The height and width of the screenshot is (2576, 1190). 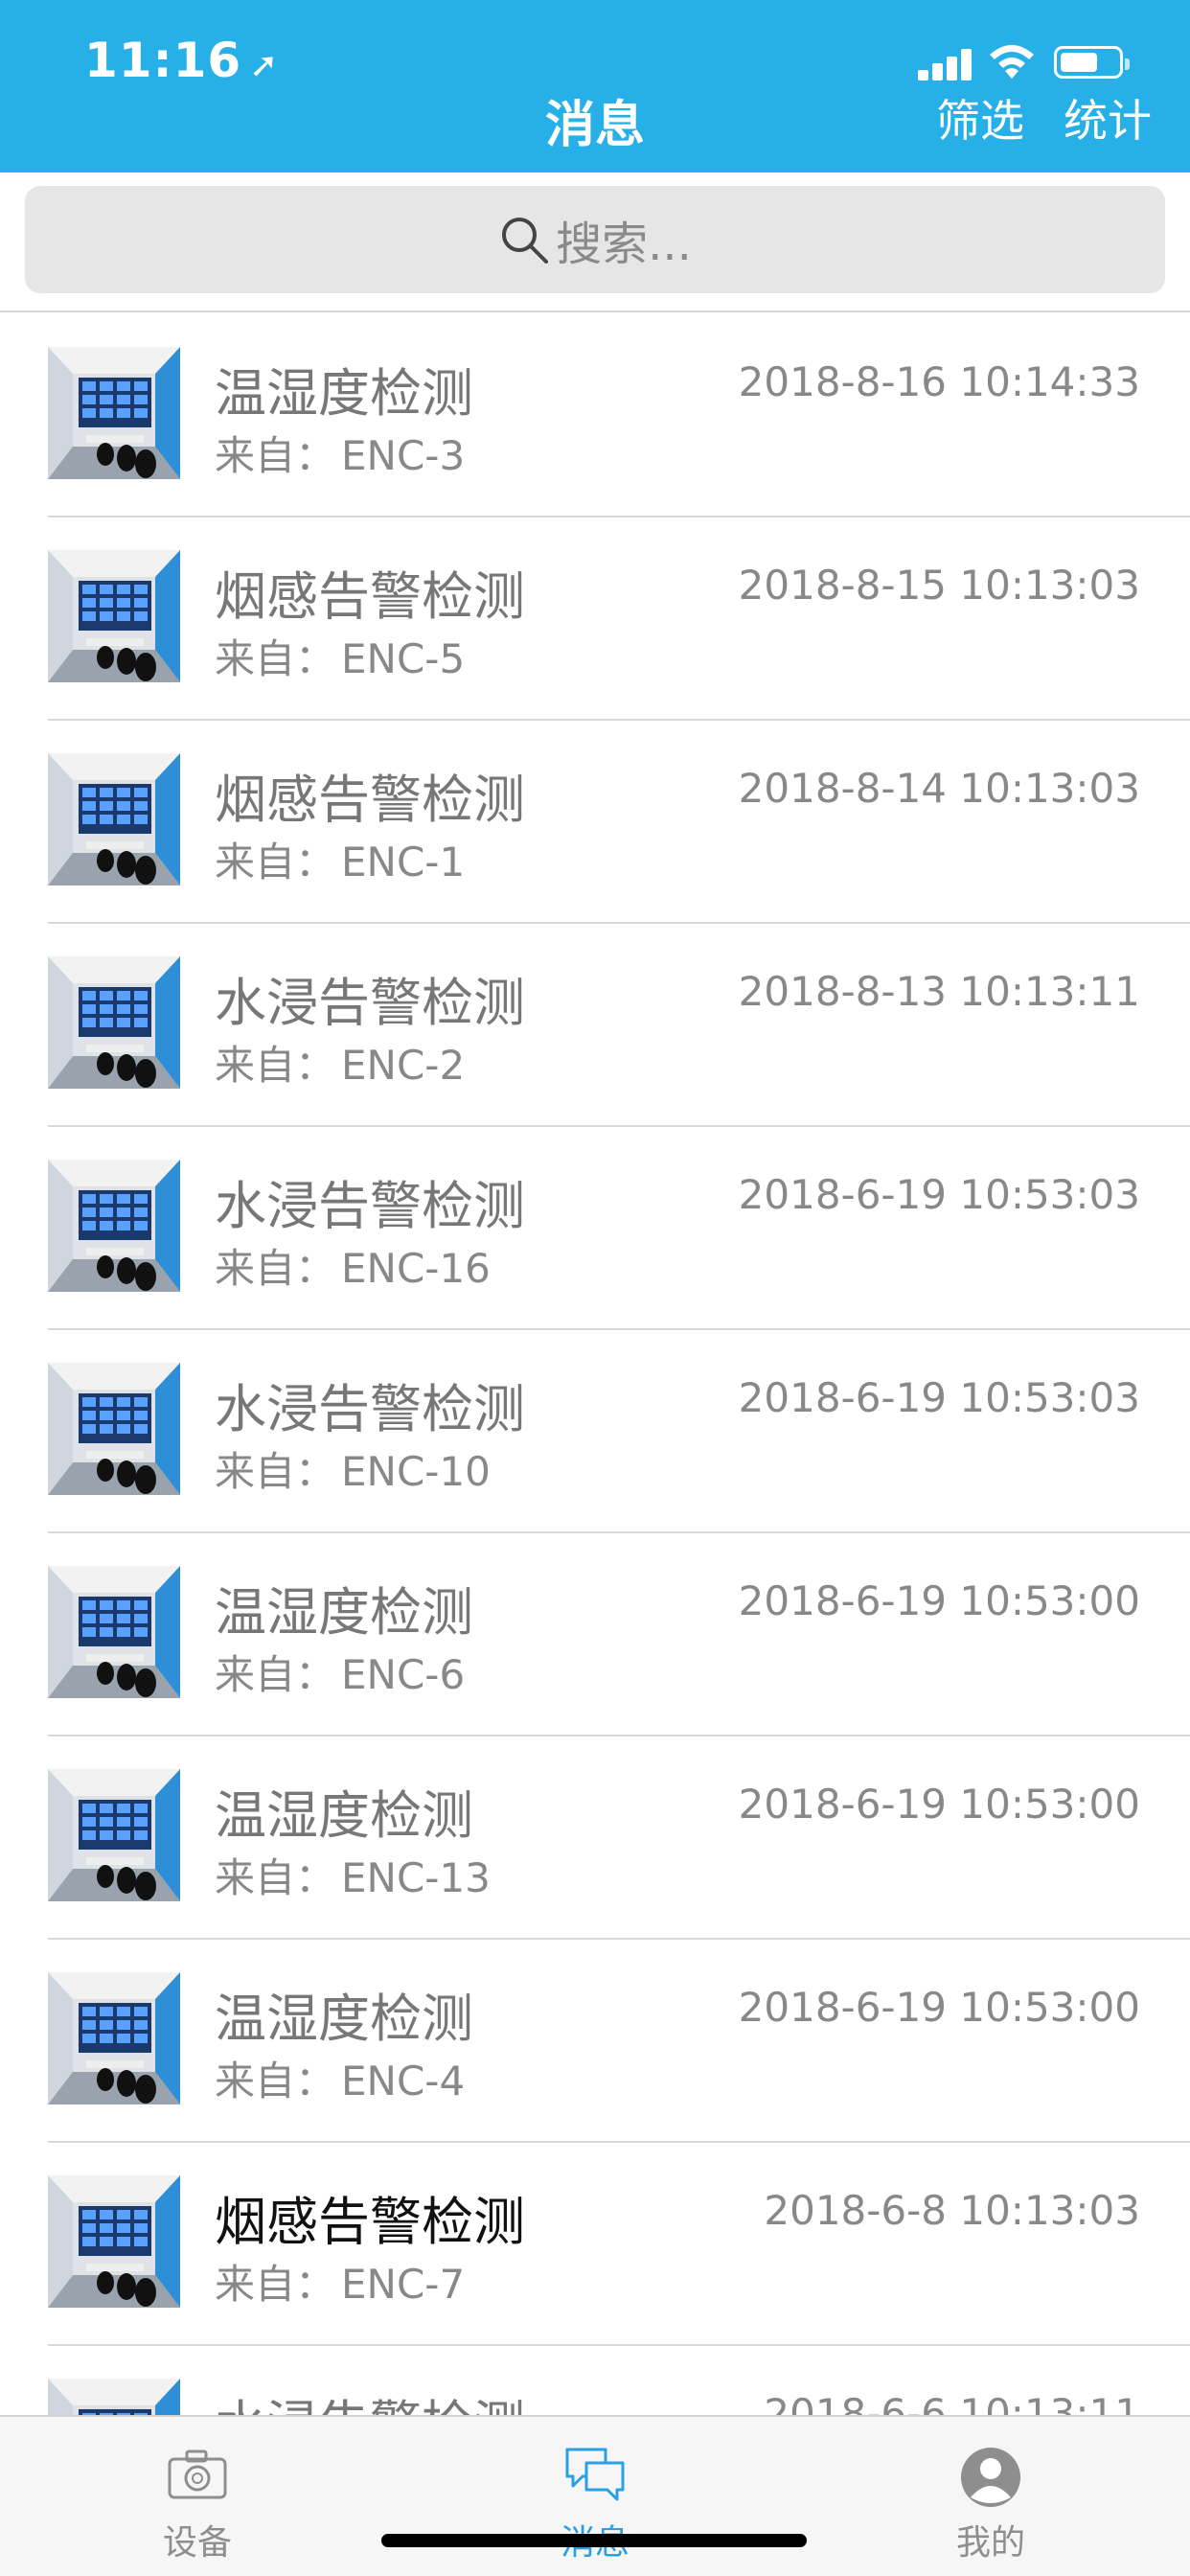 I want to click on source-value: ENC-4, so click(x=404, y=2081).